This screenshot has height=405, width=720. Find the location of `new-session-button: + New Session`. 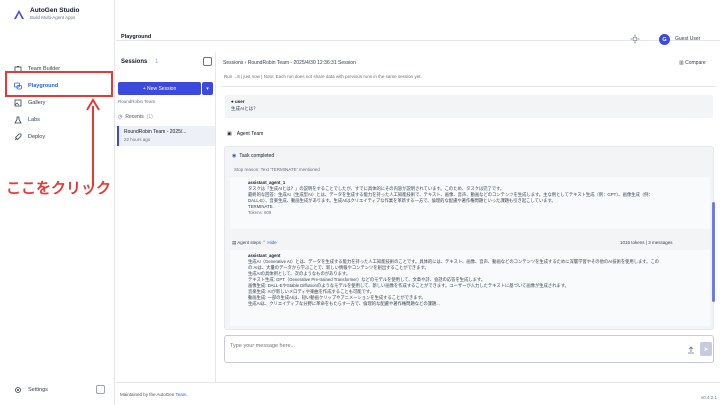

new-session-button: + New Session is located at coordinates (159, 88).